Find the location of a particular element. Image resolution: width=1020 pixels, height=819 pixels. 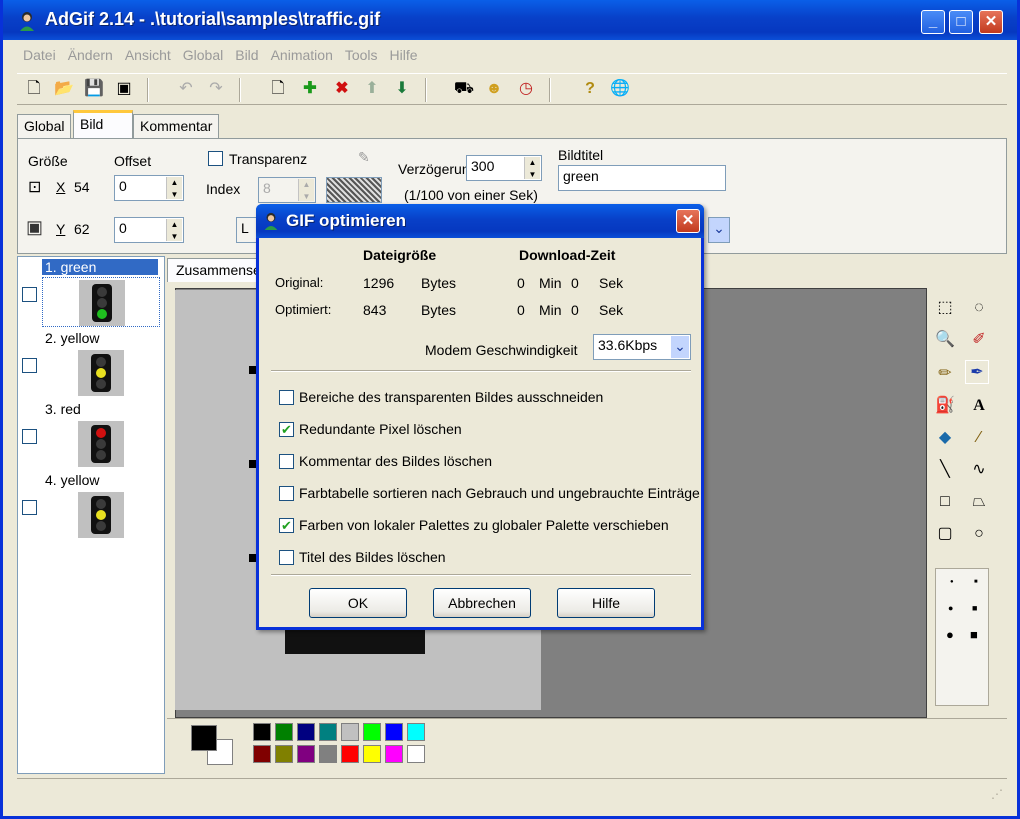

move-down-icon: ⬇ is located at coordinates (402, 89).